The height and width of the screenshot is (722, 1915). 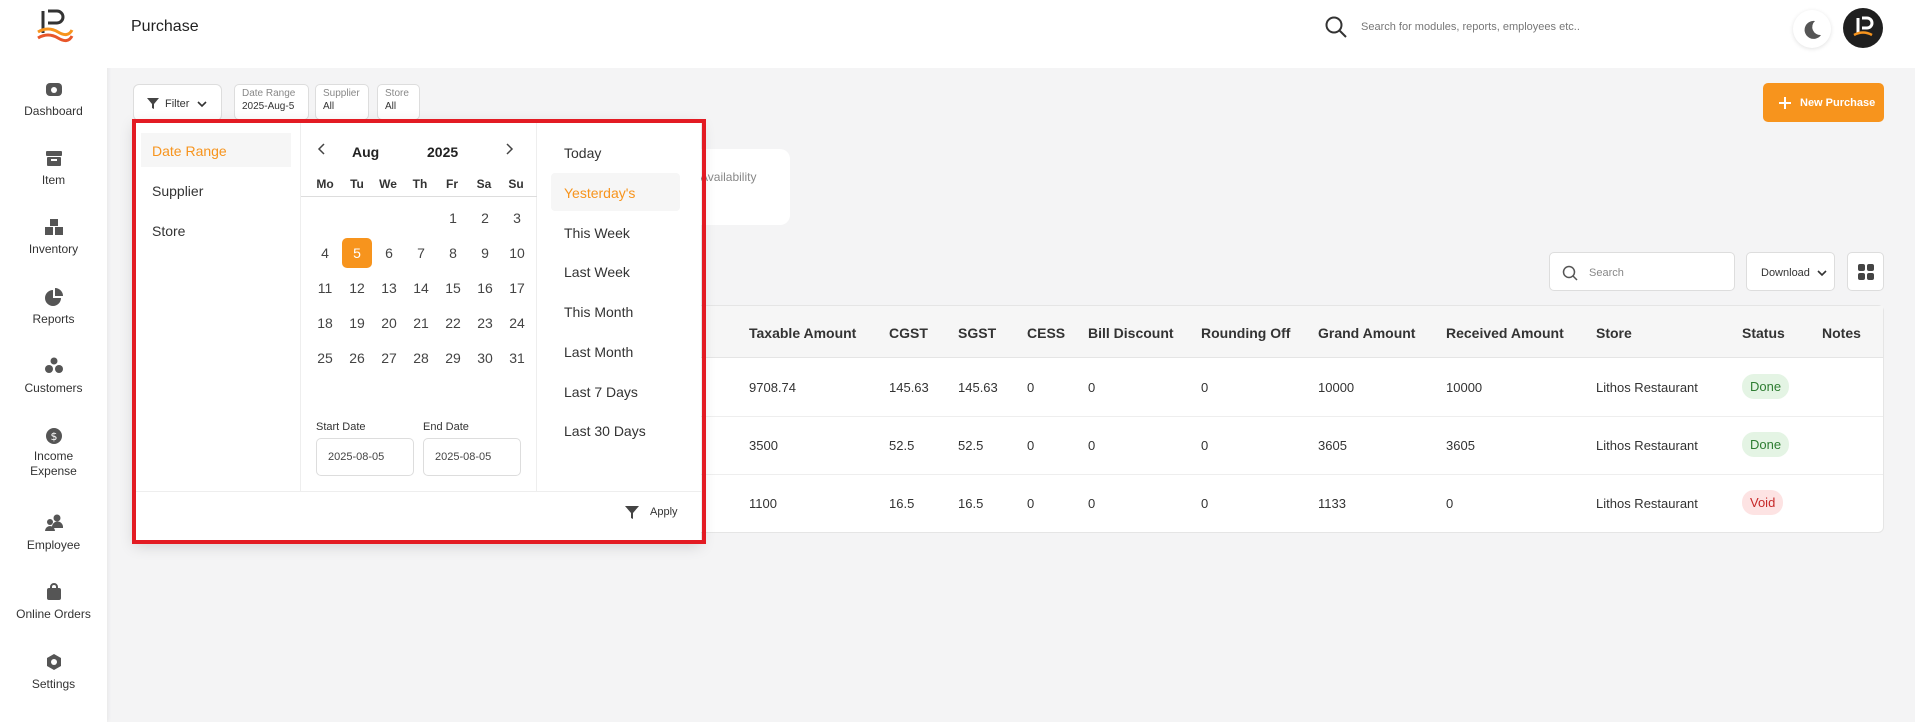 What do you see at coordinates (216, 150) in the screenshot?
I see `category-date-range: Date Range` at bounding box center [216, 150].